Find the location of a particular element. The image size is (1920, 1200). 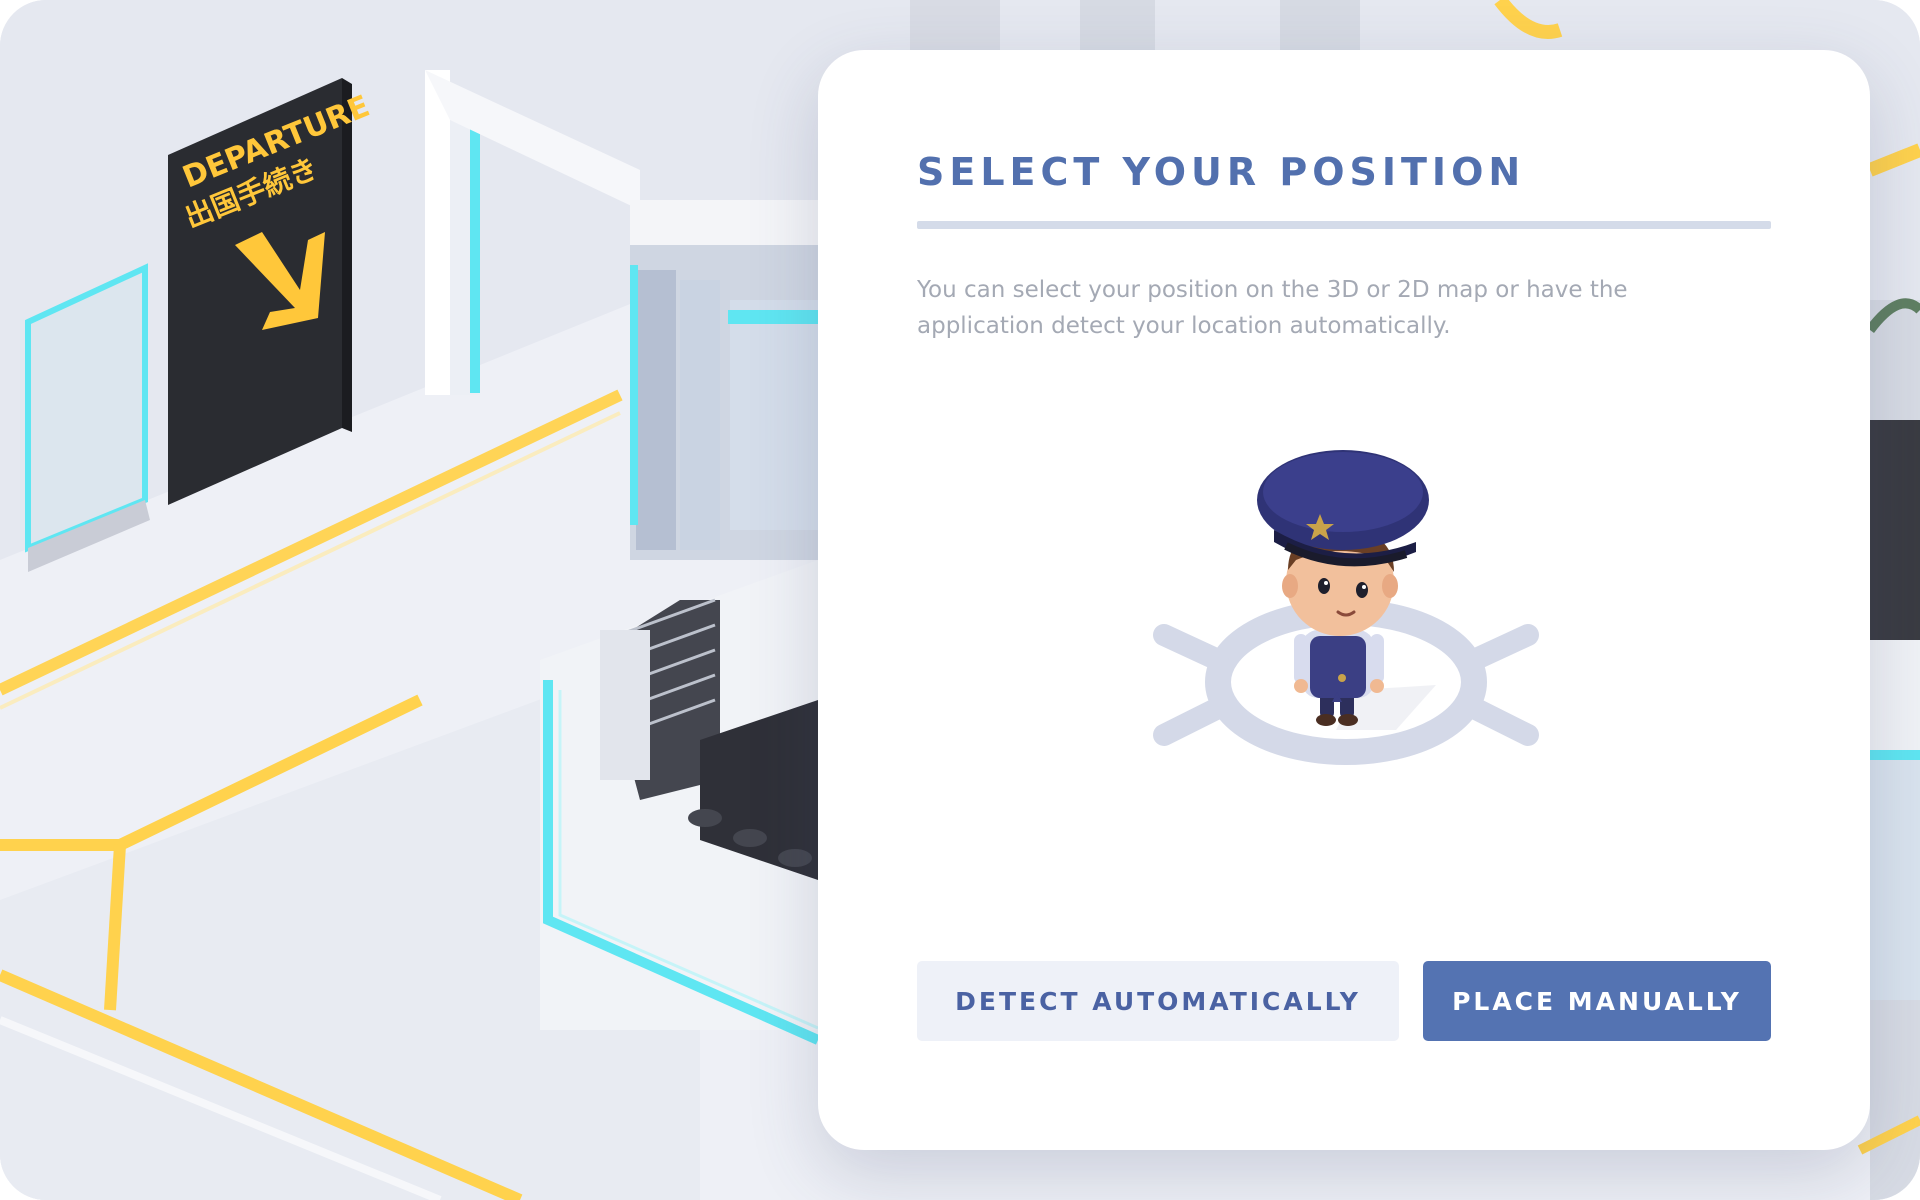

dialog-title: SELECT YOUR POSITION is located at coordinates (1221, 172).